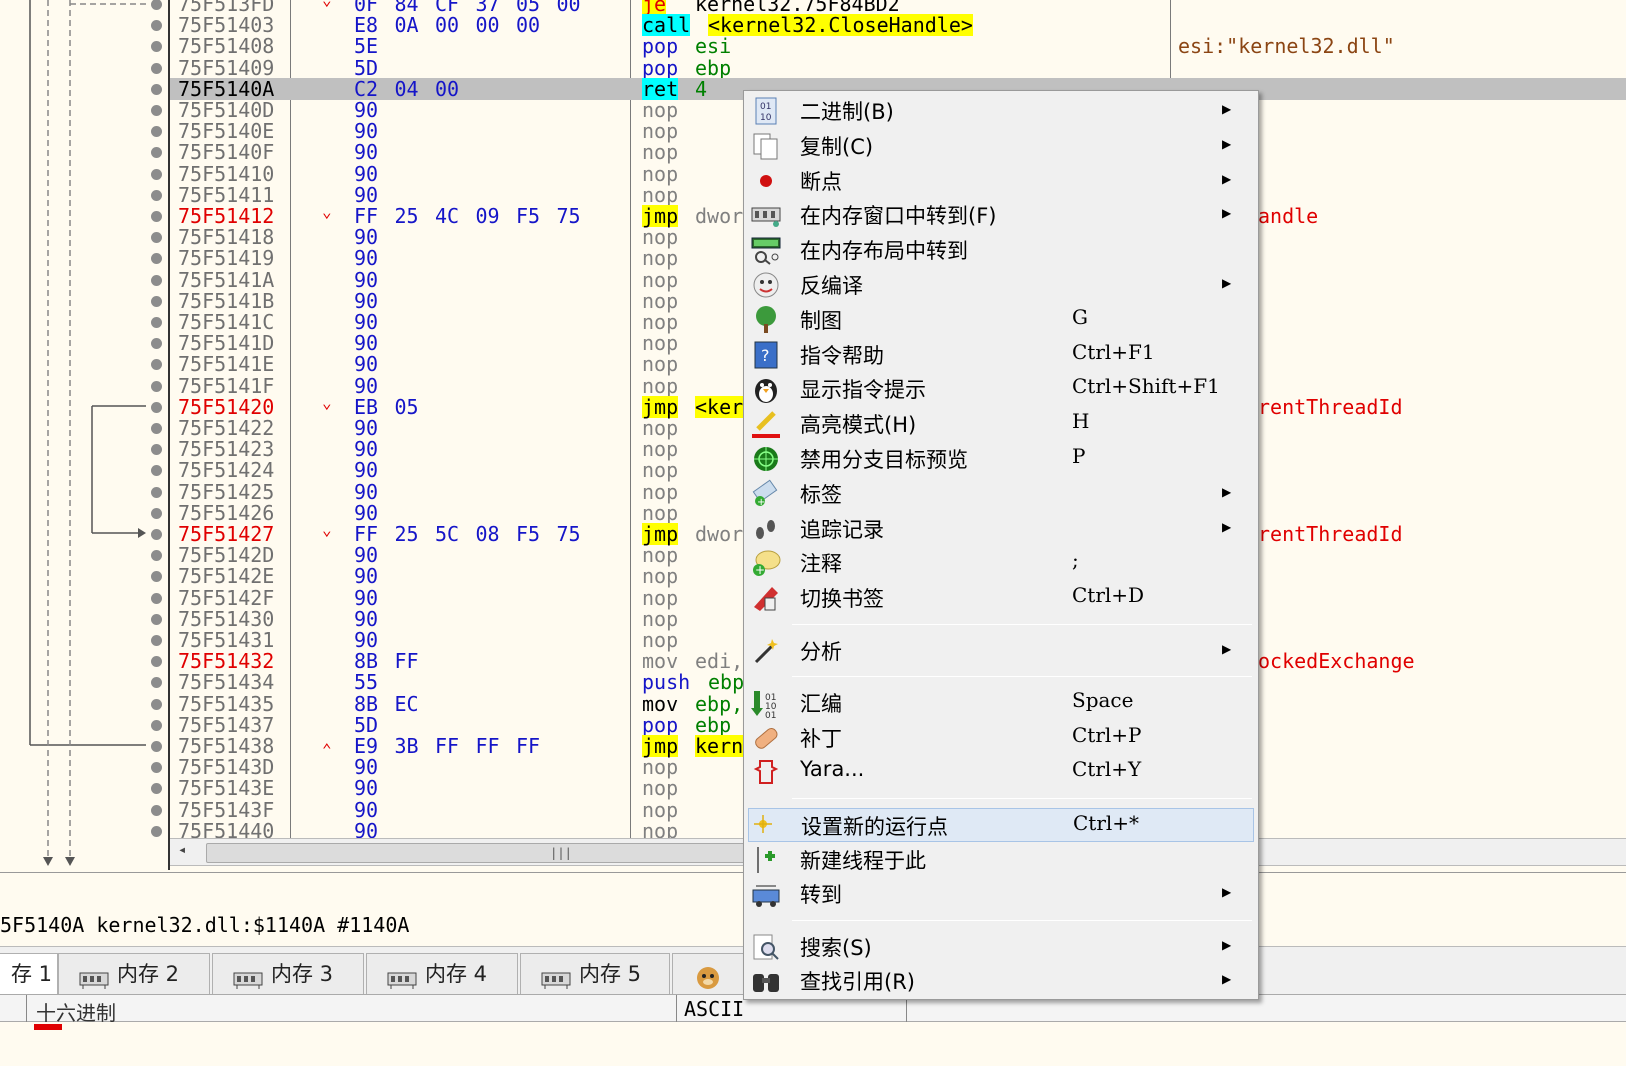  I want to click on menu-item: Yara... Ctrl+Y, so click(1001, 772).